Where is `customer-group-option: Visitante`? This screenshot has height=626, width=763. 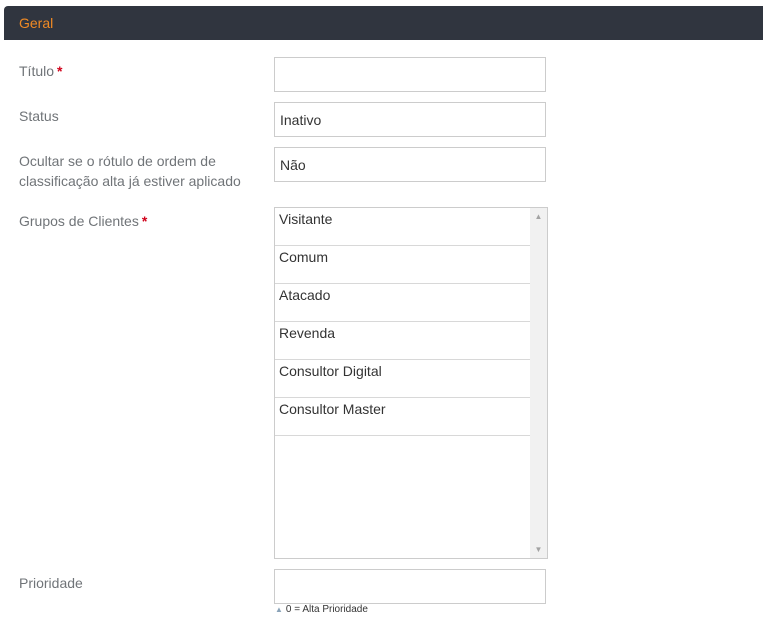 customer-group-option: Visitante is located at coordinates (402, 227).